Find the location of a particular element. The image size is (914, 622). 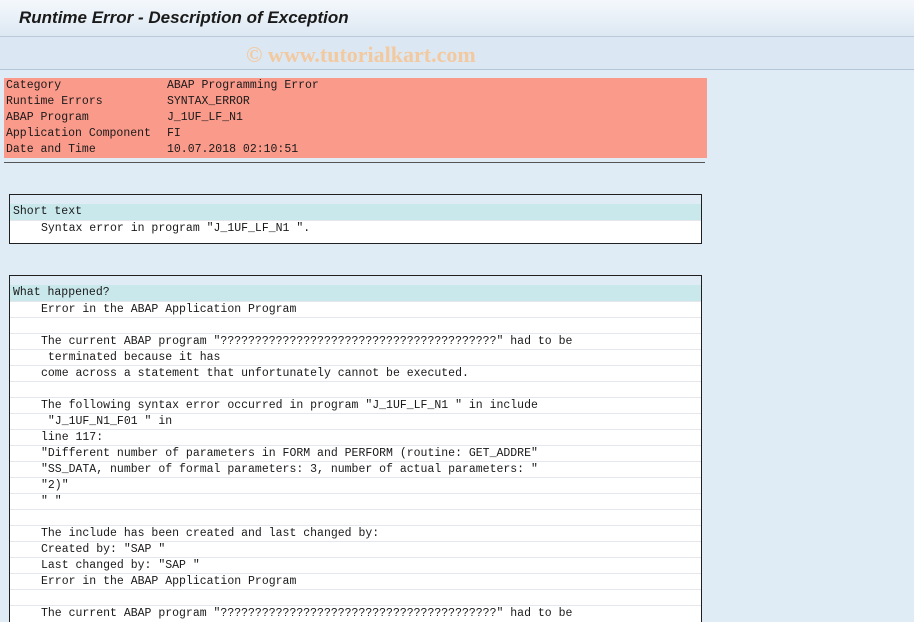

text-line: "J_1UF_N1_F01 " in is located at coordinates (355, 421).